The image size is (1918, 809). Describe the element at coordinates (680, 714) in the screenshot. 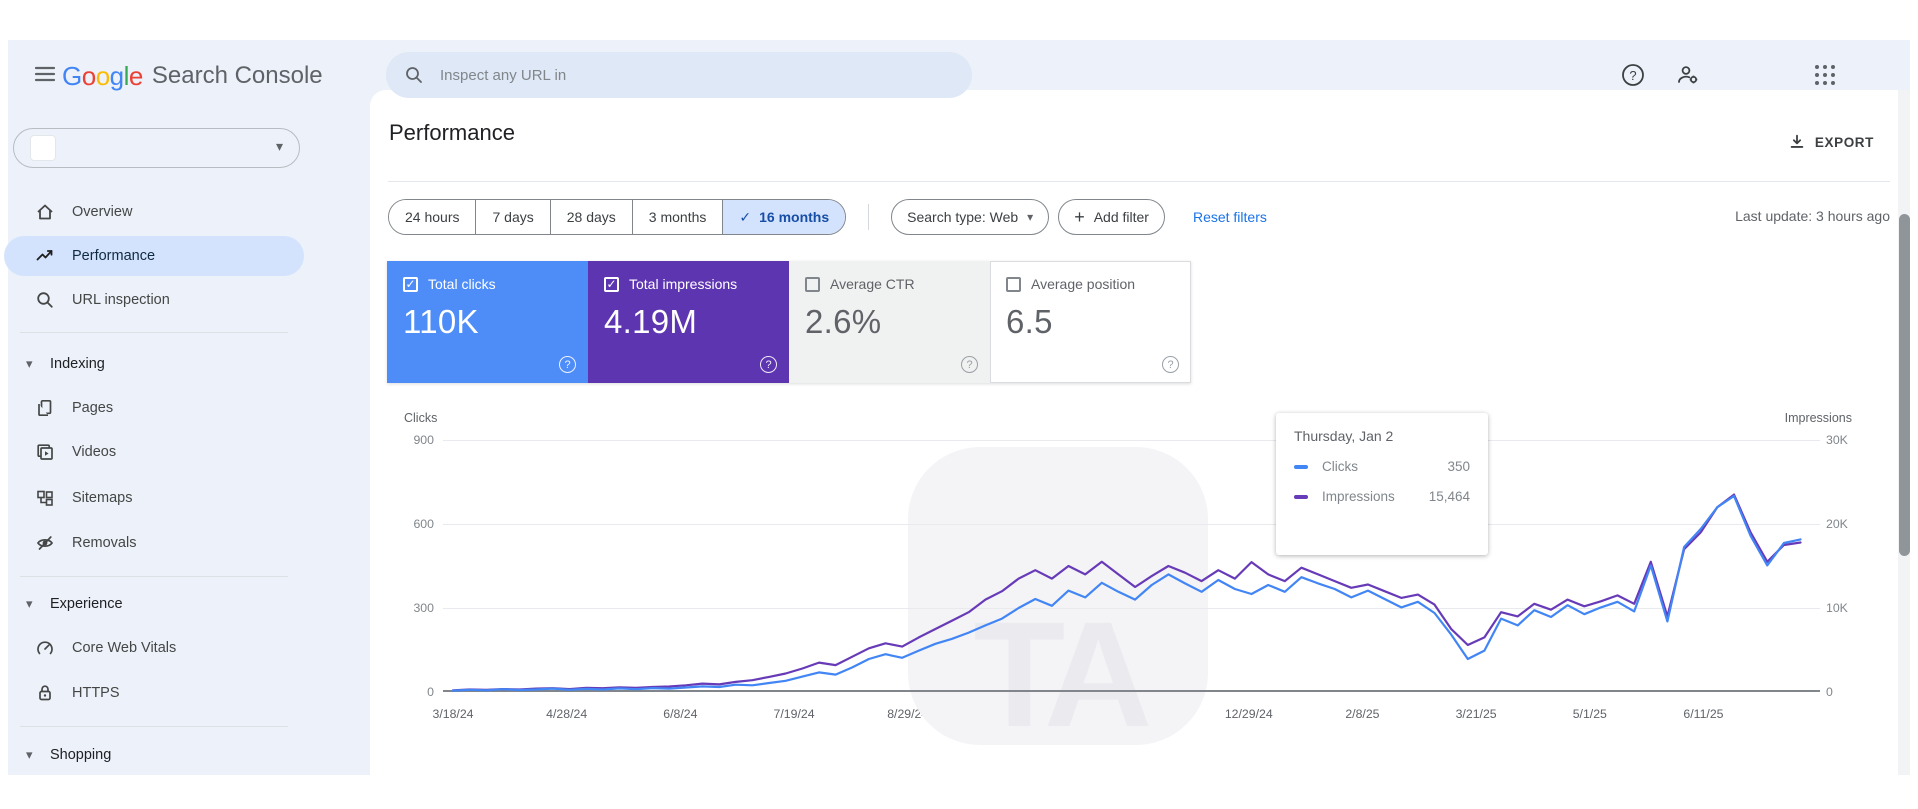

I see `x-axis-label: 6/8/24` at that location.